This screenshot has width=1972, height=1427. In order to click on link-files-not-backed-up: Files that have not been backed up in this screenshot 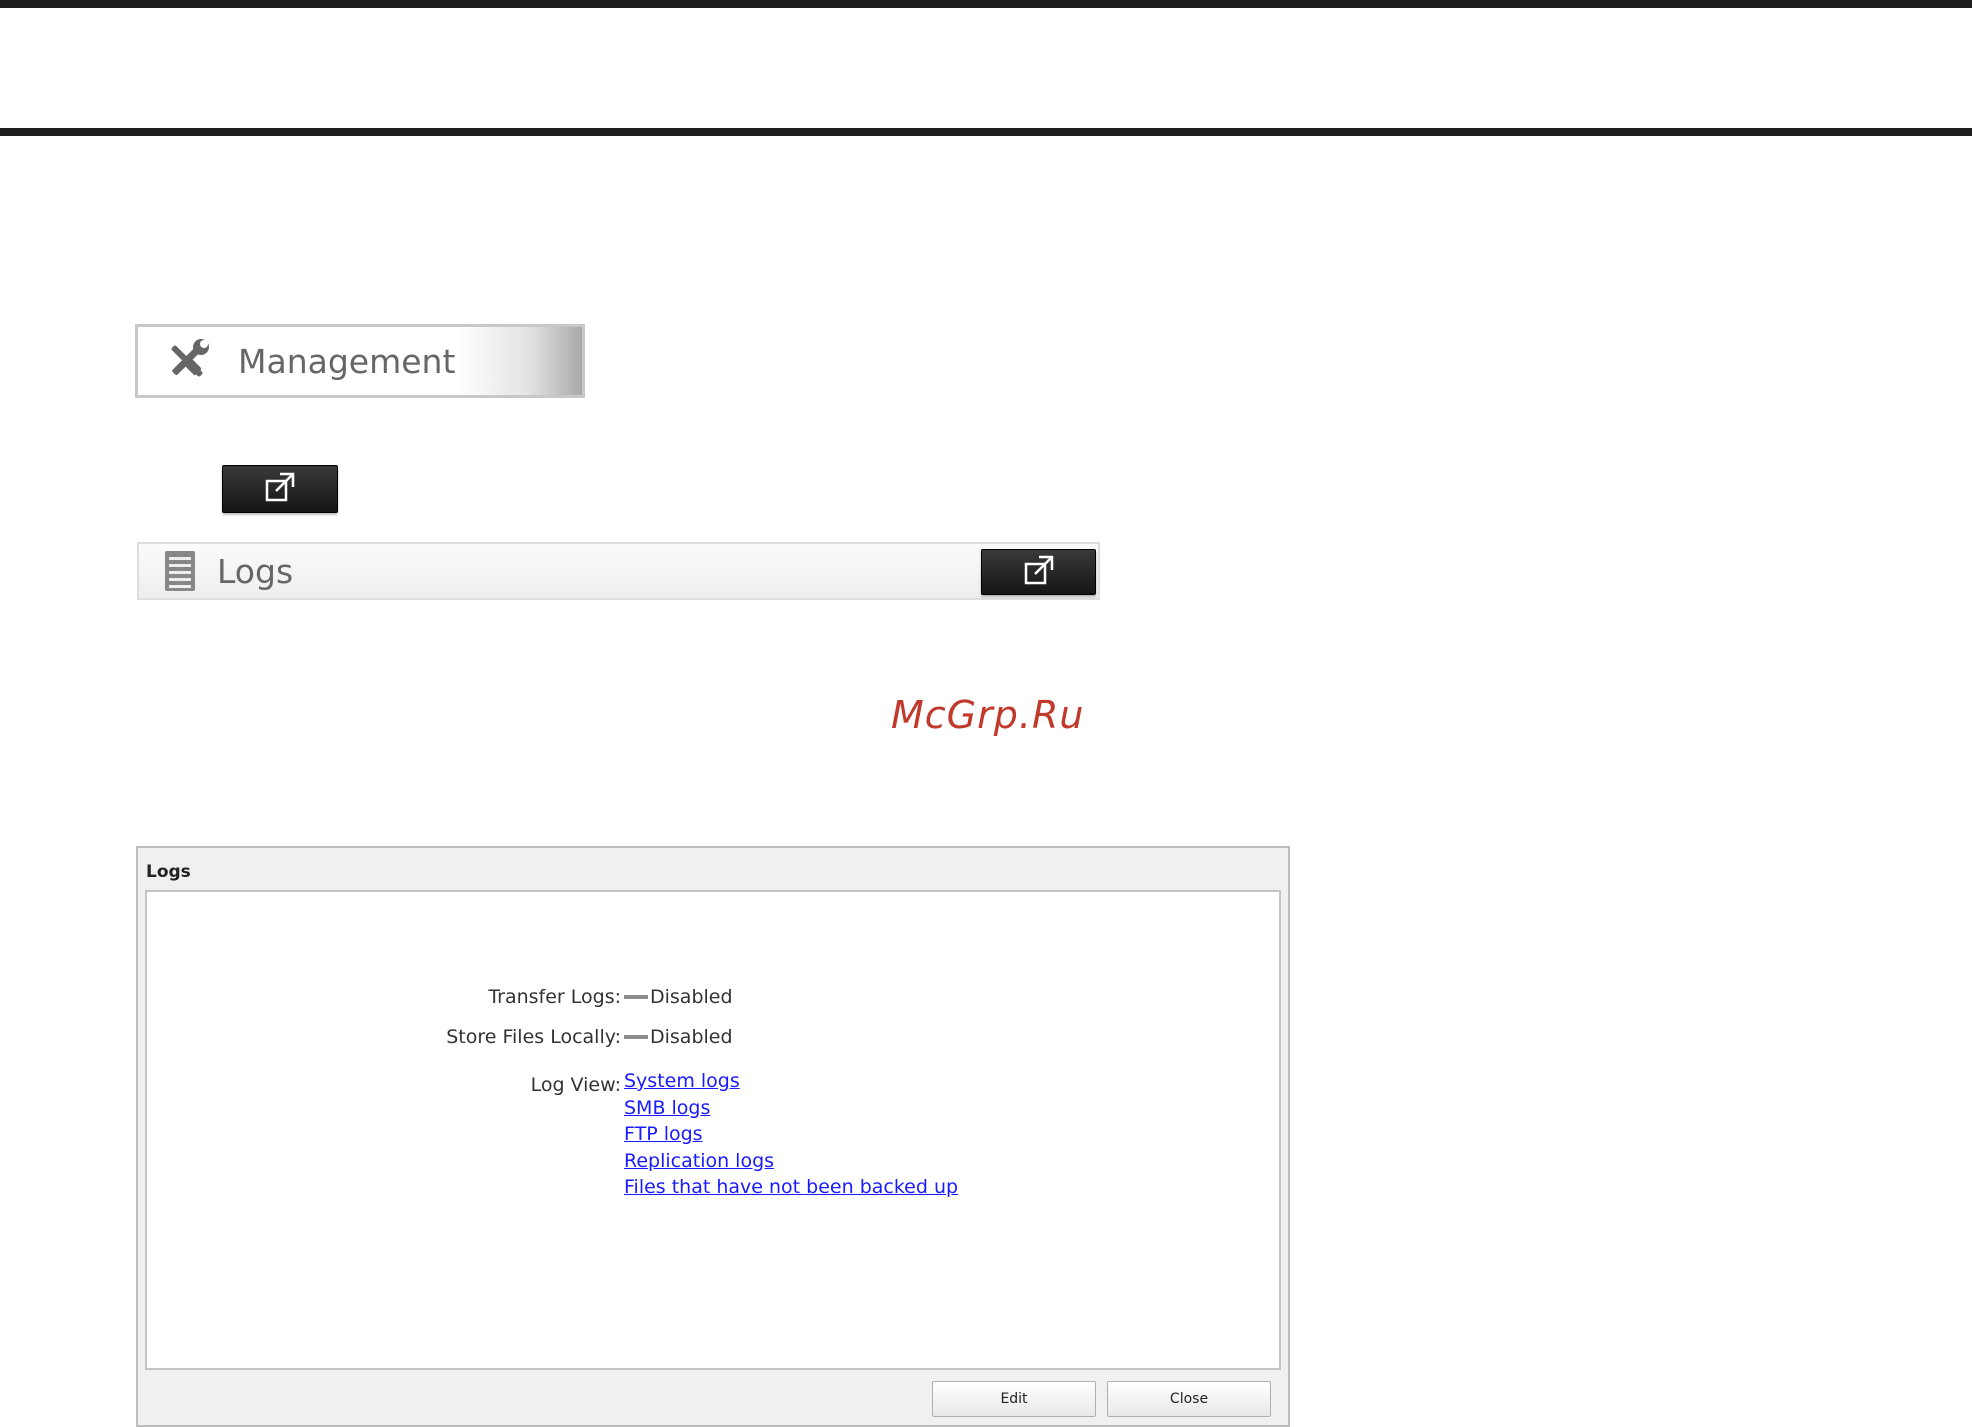, I will do `click(791, 1187)`.